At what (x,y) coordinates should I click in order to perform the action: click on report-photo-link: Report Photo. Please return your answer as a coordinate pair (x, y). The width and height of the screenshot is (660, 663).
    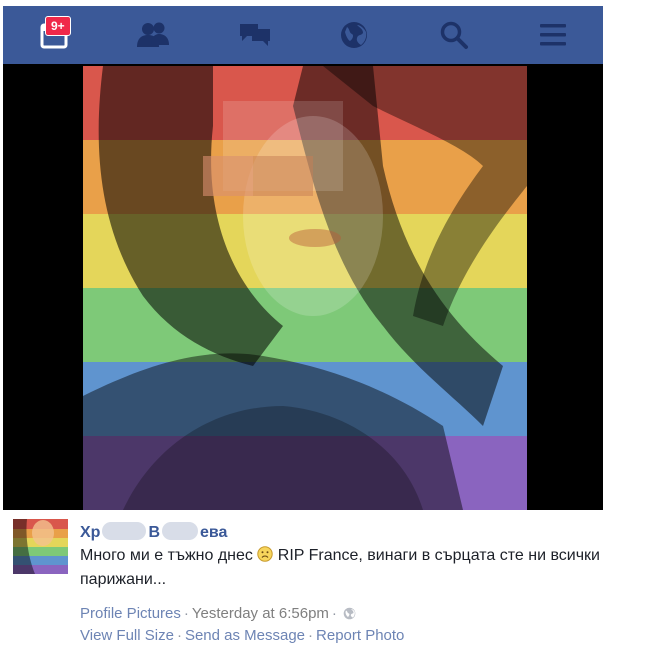
    Looking at the image, I should click on (360, 635).